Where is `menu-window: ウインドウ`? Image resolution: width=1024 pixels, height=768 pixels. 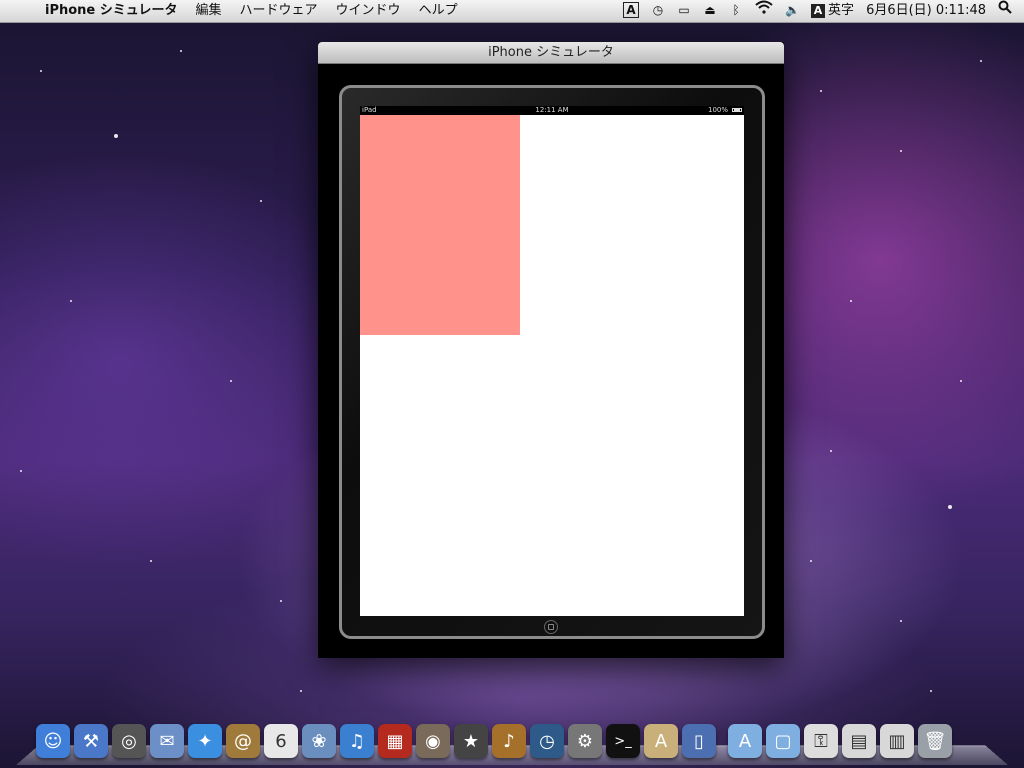 menu-window: ウインドウ is located at coordinates (368, 11).